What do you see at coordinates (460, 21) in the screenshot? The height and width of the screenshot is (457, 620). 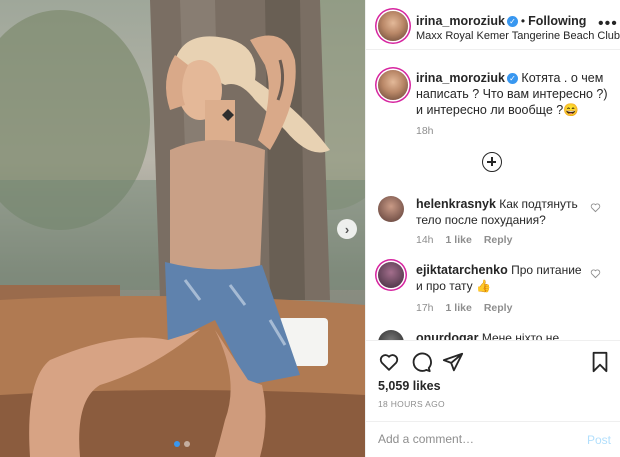 I see `author-username: irina_moroziuk` at bounding box center [460, 21].